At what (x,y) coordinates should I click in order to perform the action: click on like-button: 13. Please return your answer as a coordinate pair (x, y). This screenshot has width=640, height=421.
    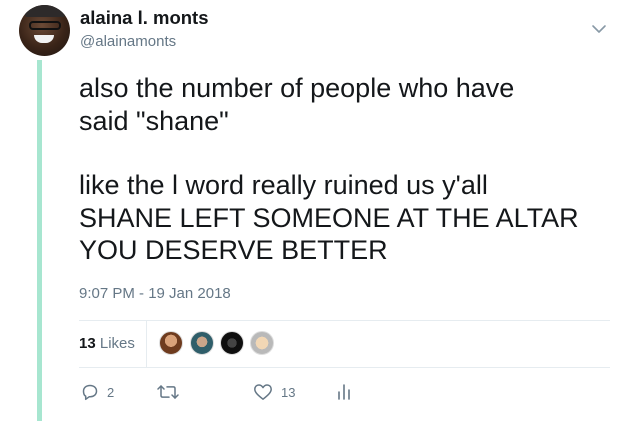
    Looking at the image, I should click on (274, 392).